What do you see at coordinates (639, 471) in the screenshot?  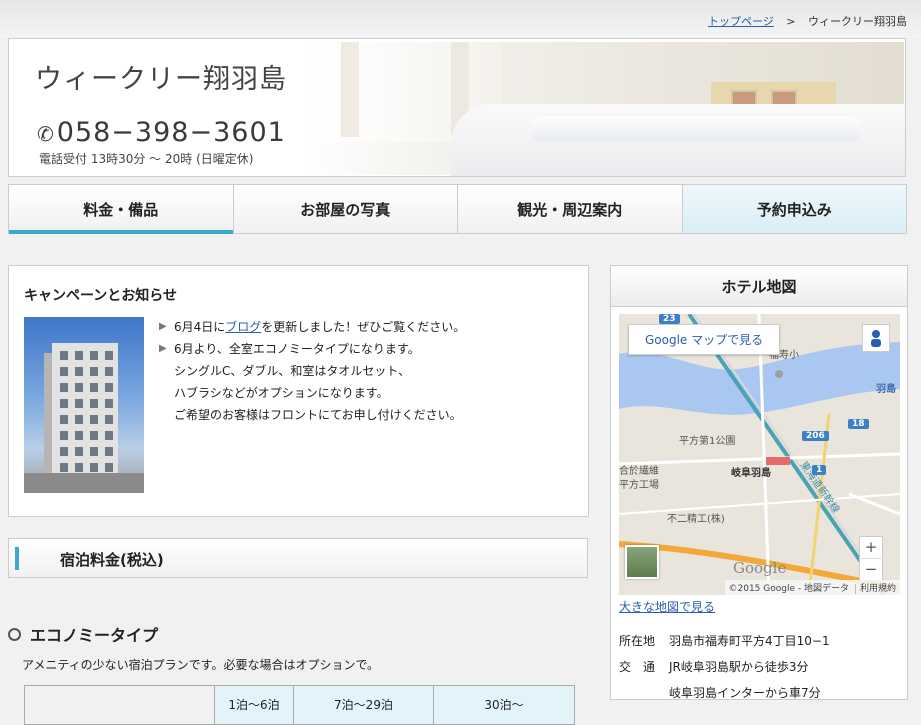 I see `map-label-factory: 合於繊維` at bounding box center [639, 471].